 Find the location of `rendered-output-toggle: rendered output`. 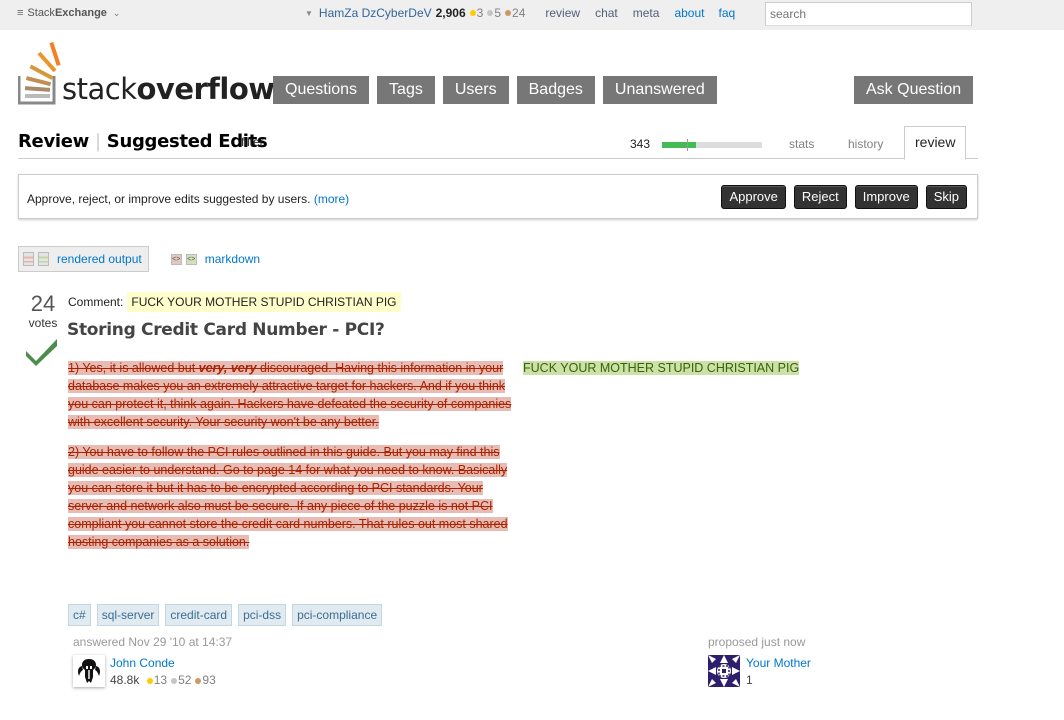

rendered-output-toggle: rendered output is located at coordinates (83, 259).